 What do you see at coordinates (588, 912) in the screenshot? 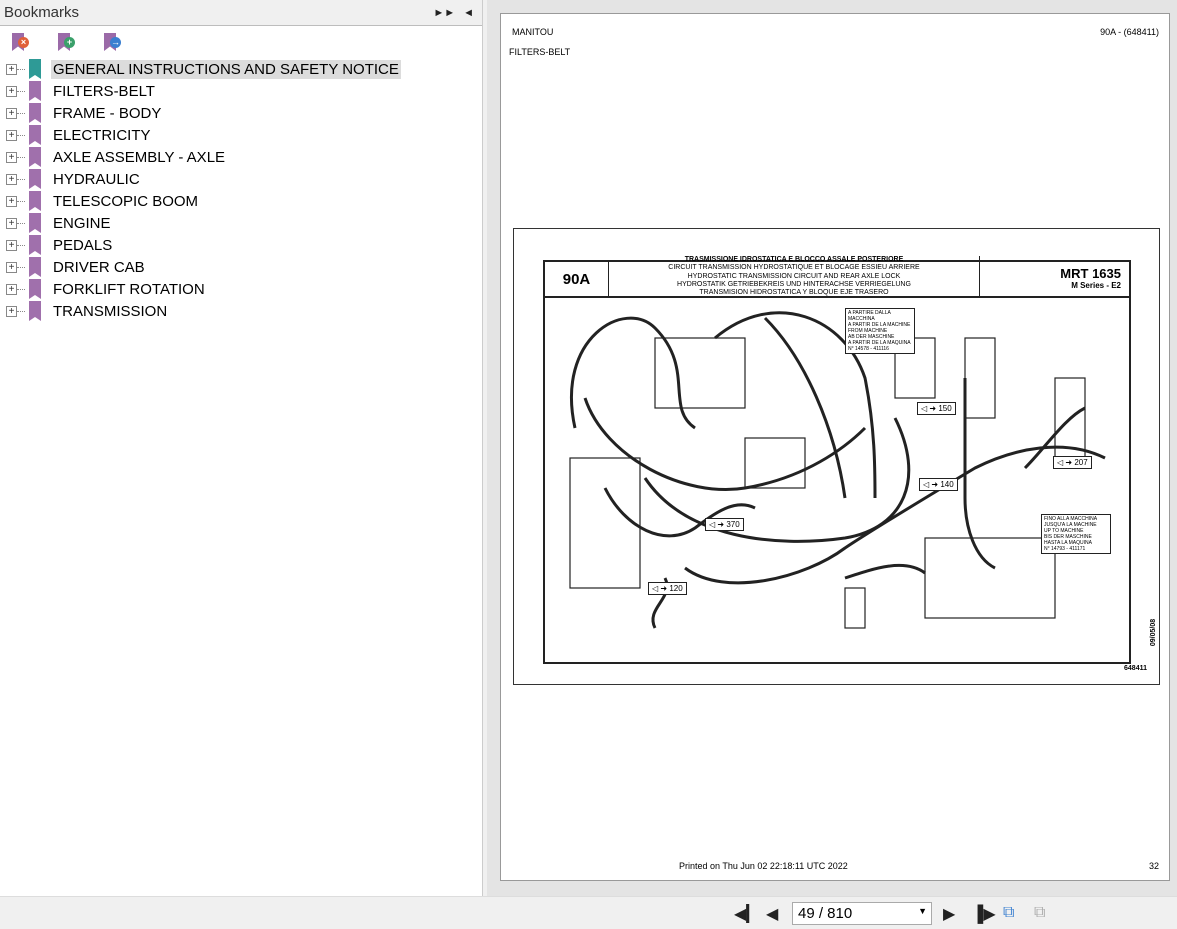
I see `navigation-toolbar: ◀▎ ◀ 49 / 810 ▼ ▶ ▐▶ ⧉ ⧉` at bounding box center [588, 912].